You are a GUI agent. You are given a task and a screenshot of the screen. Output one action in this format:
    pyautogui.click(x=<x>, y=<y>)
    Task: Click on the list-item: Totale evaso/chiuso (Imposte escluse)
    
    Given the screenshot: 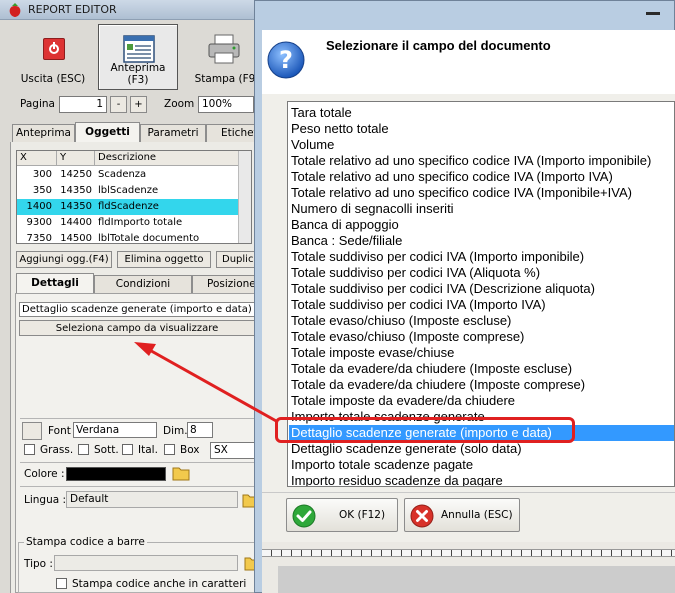 What is the action you would take?
    pyautogui.click(x=400, y=321)
    